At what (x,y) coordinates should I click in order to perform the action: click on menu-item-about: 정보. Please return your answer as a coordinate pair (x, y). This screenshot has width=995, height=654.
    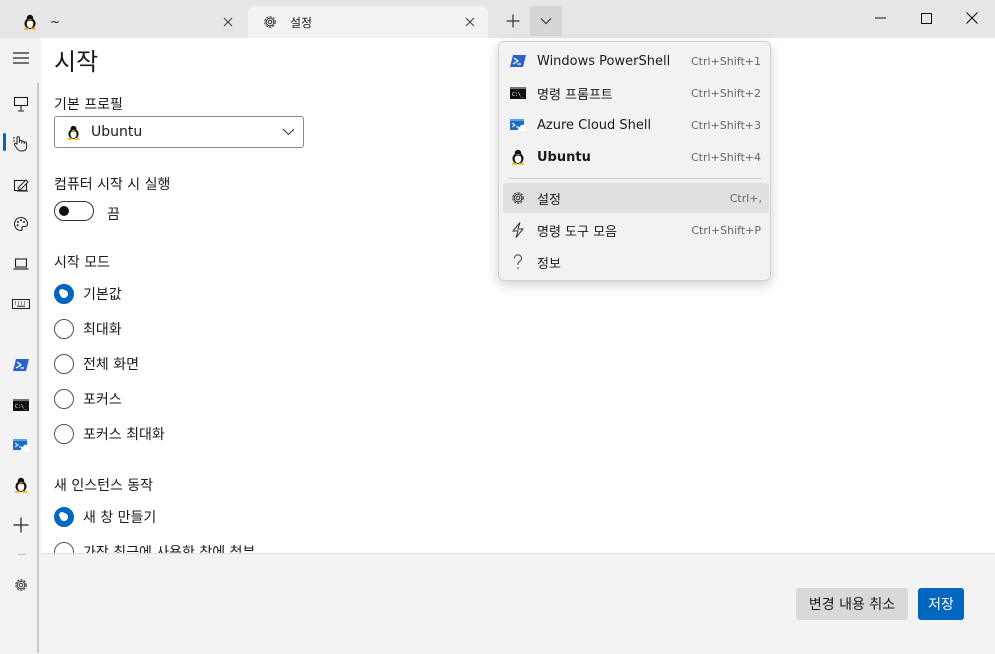
    Looking at the image, I should click on (635, 262).